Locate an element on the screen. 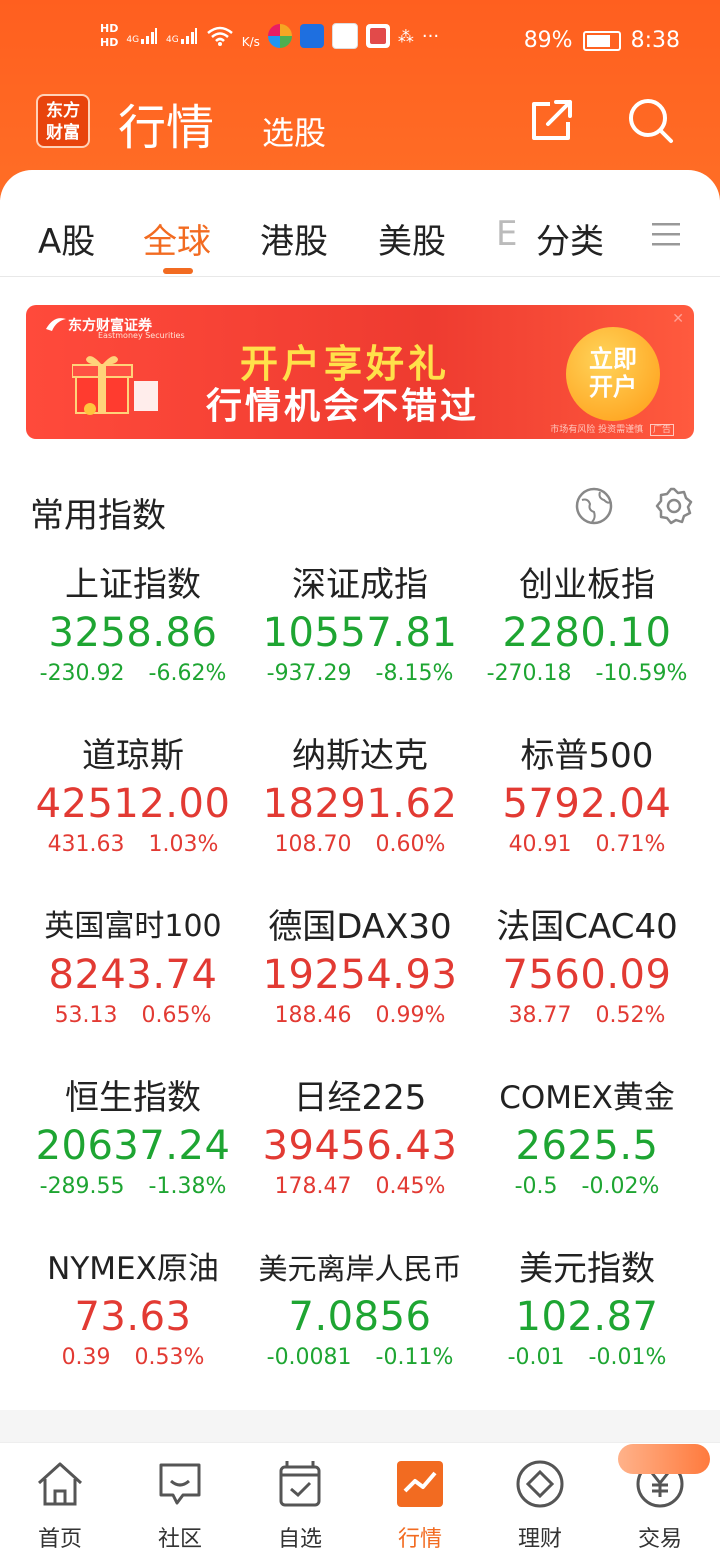 This screenshot has width=720, height=1561. index-change: -289.55 is located at coordinates (82, 1186).